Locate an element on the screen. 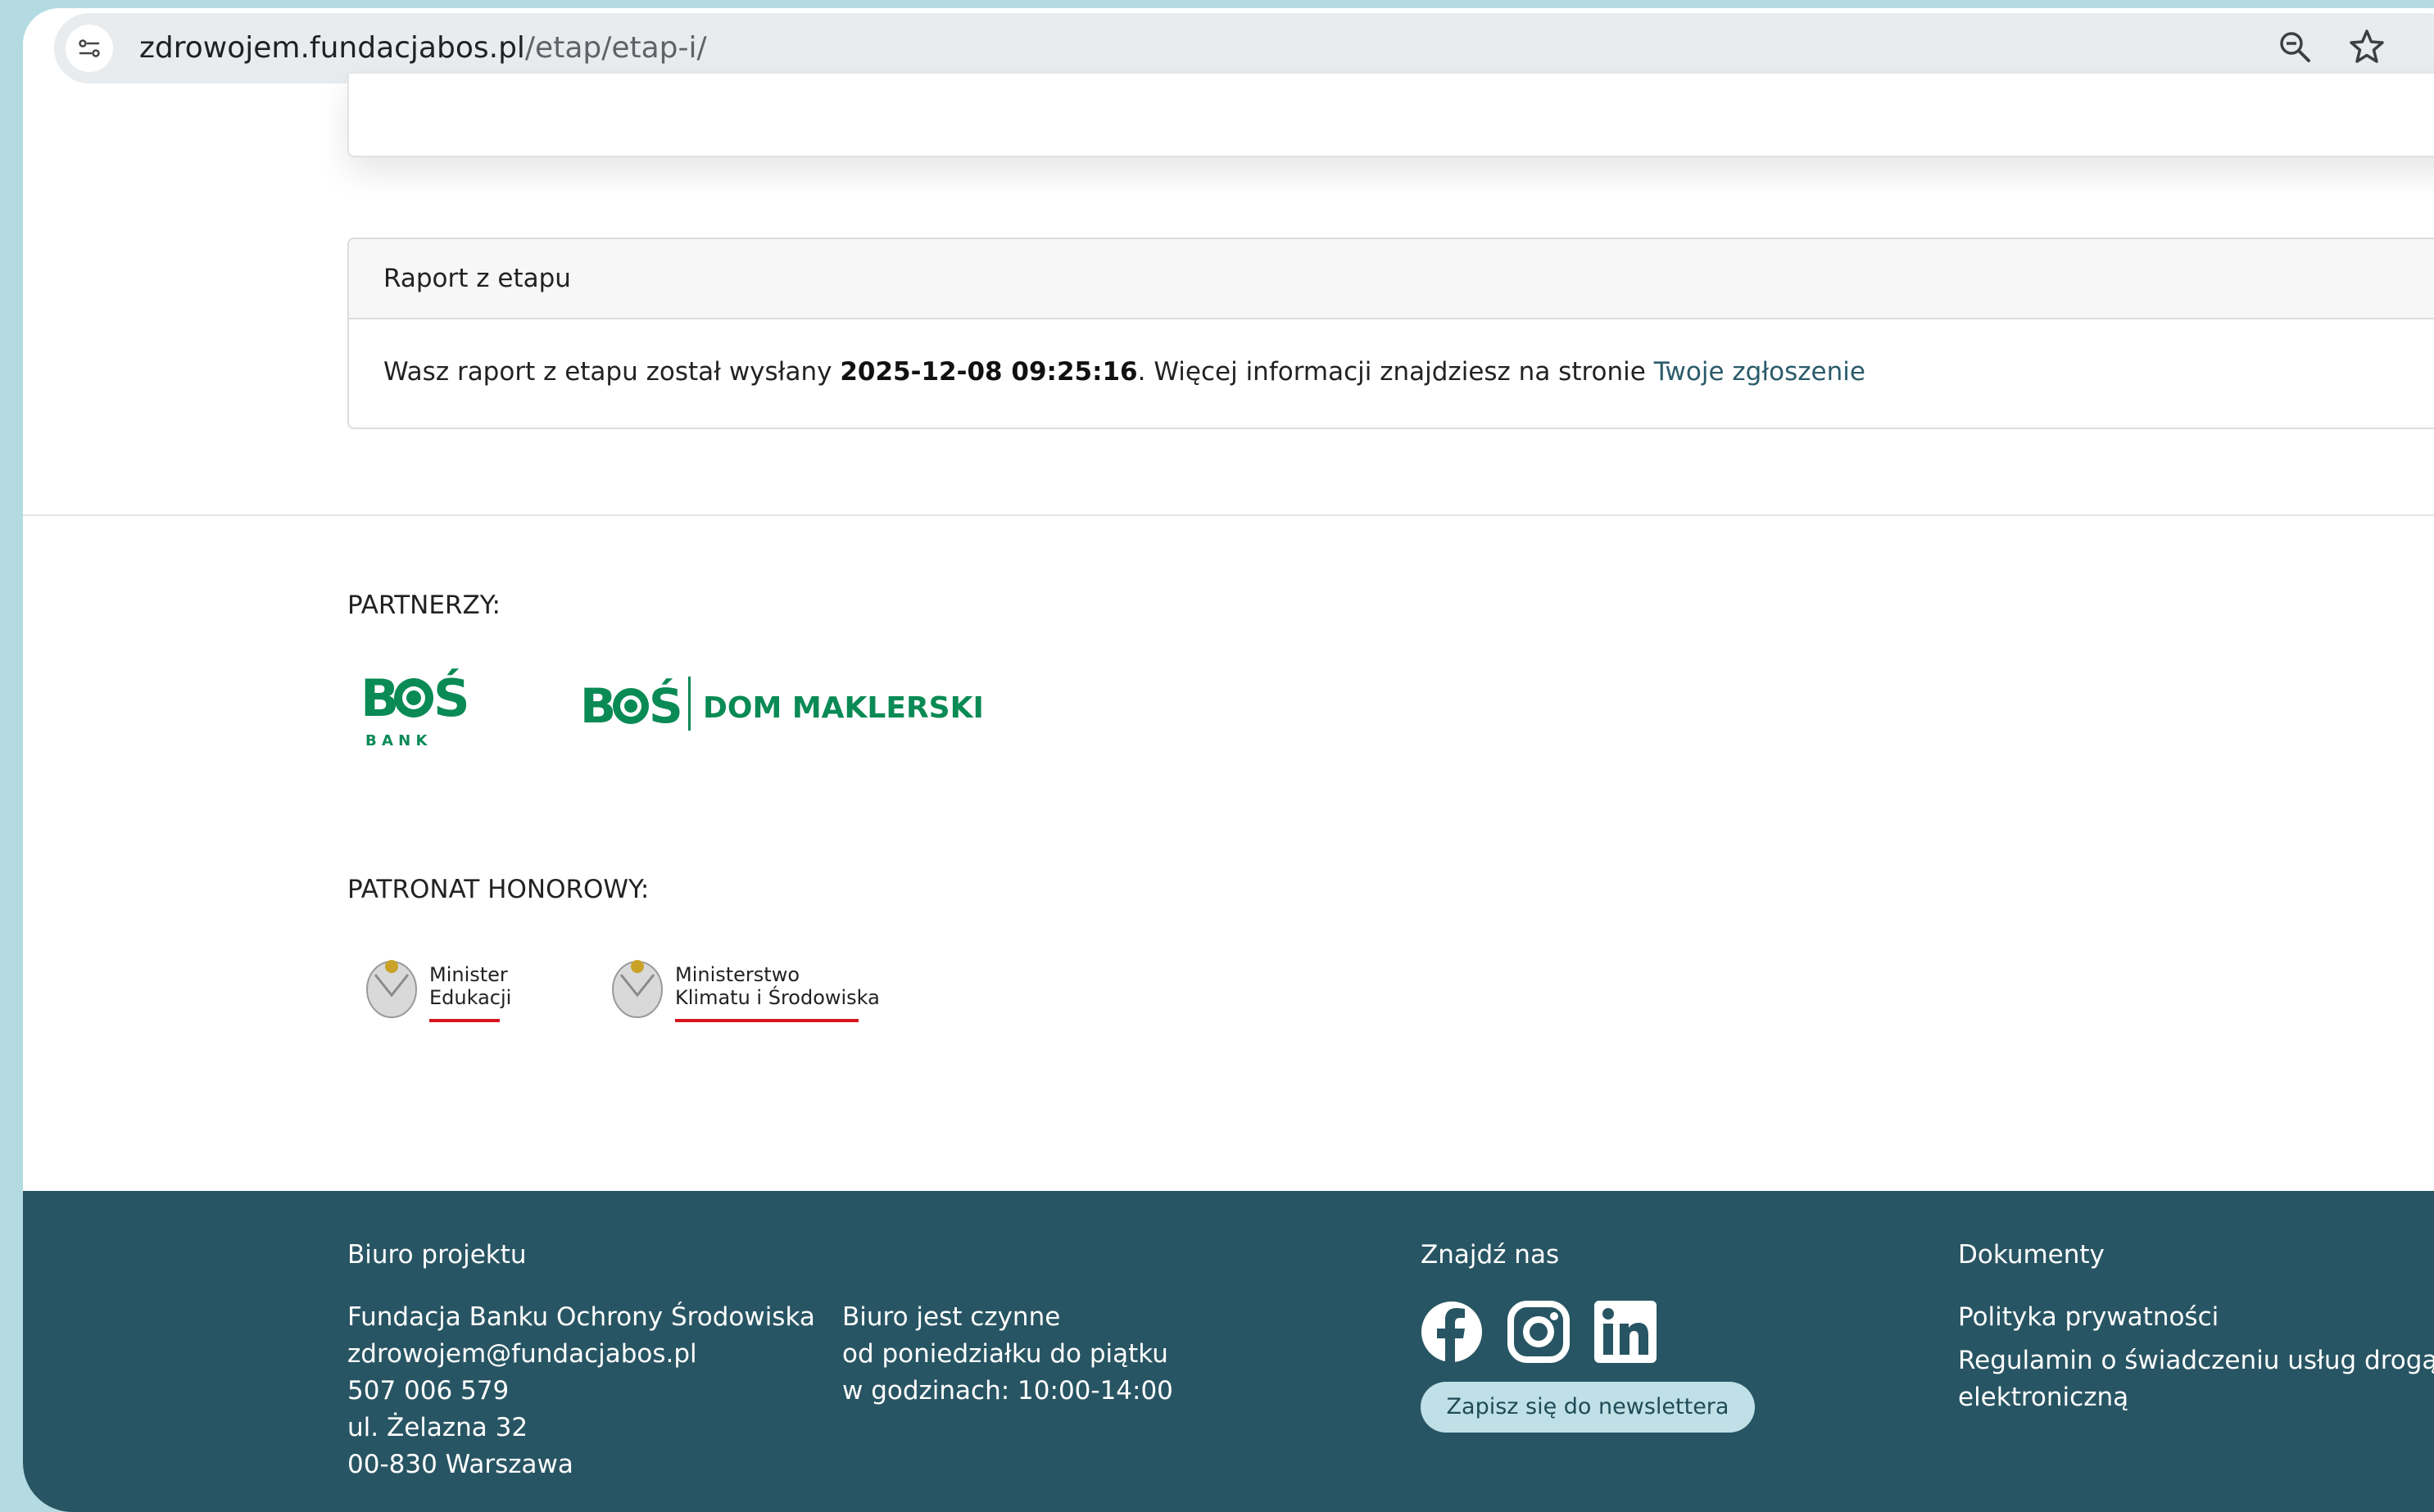 Image resolution: width=2434 pixels, height=1512 pixels. hours-line: od poniedziałku do piątku is located at coordinates (1005, 1354).